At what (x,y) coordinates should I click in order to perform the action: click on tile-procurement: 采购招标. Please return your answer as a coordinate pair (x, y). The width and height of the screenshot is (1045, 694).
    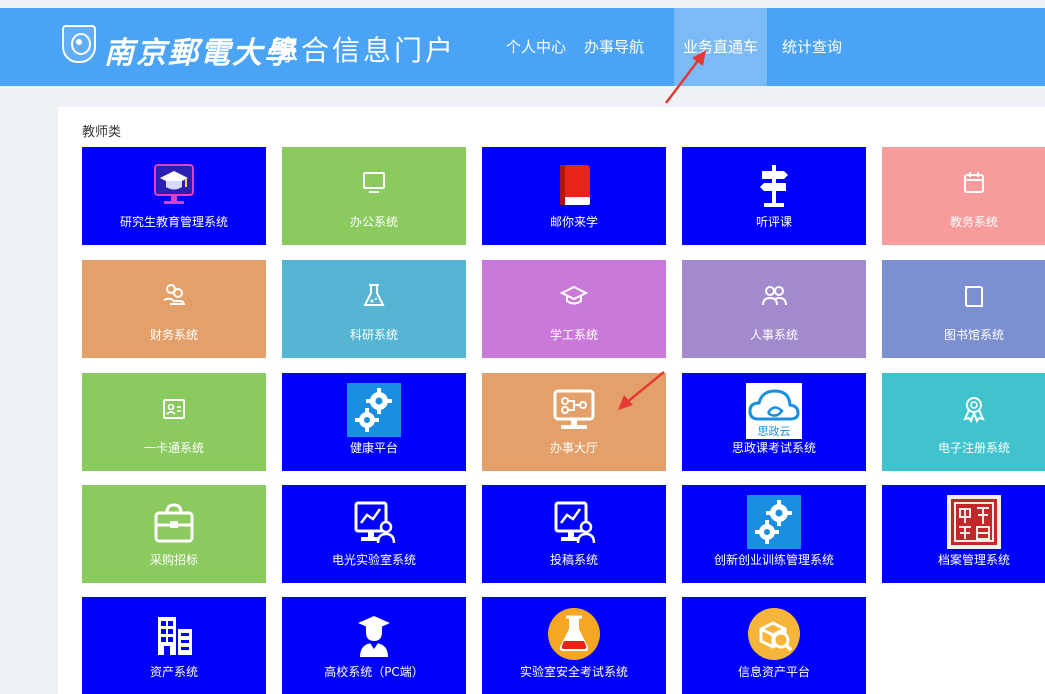
    Looking at the image, I should click on (174, 534).